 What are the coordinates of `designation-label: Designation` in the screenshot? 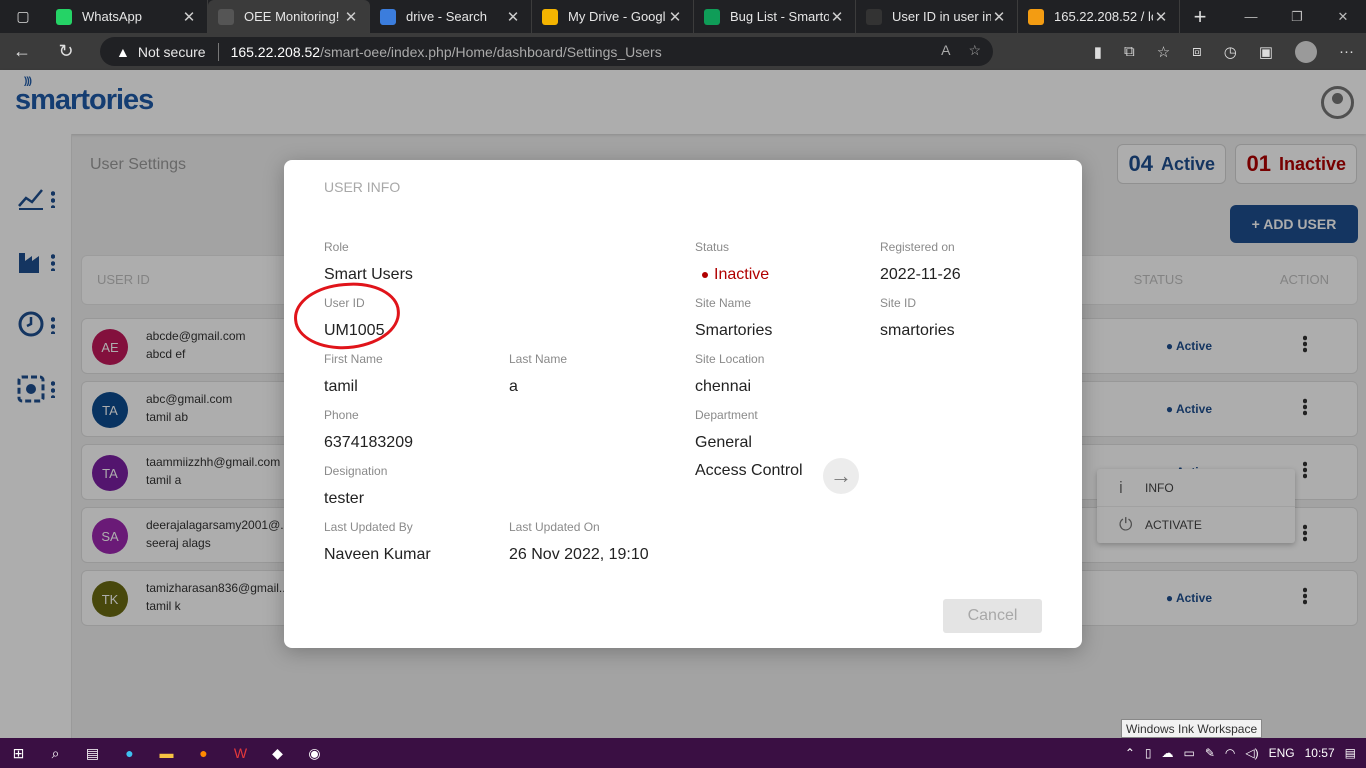 It's located at (356, 471).